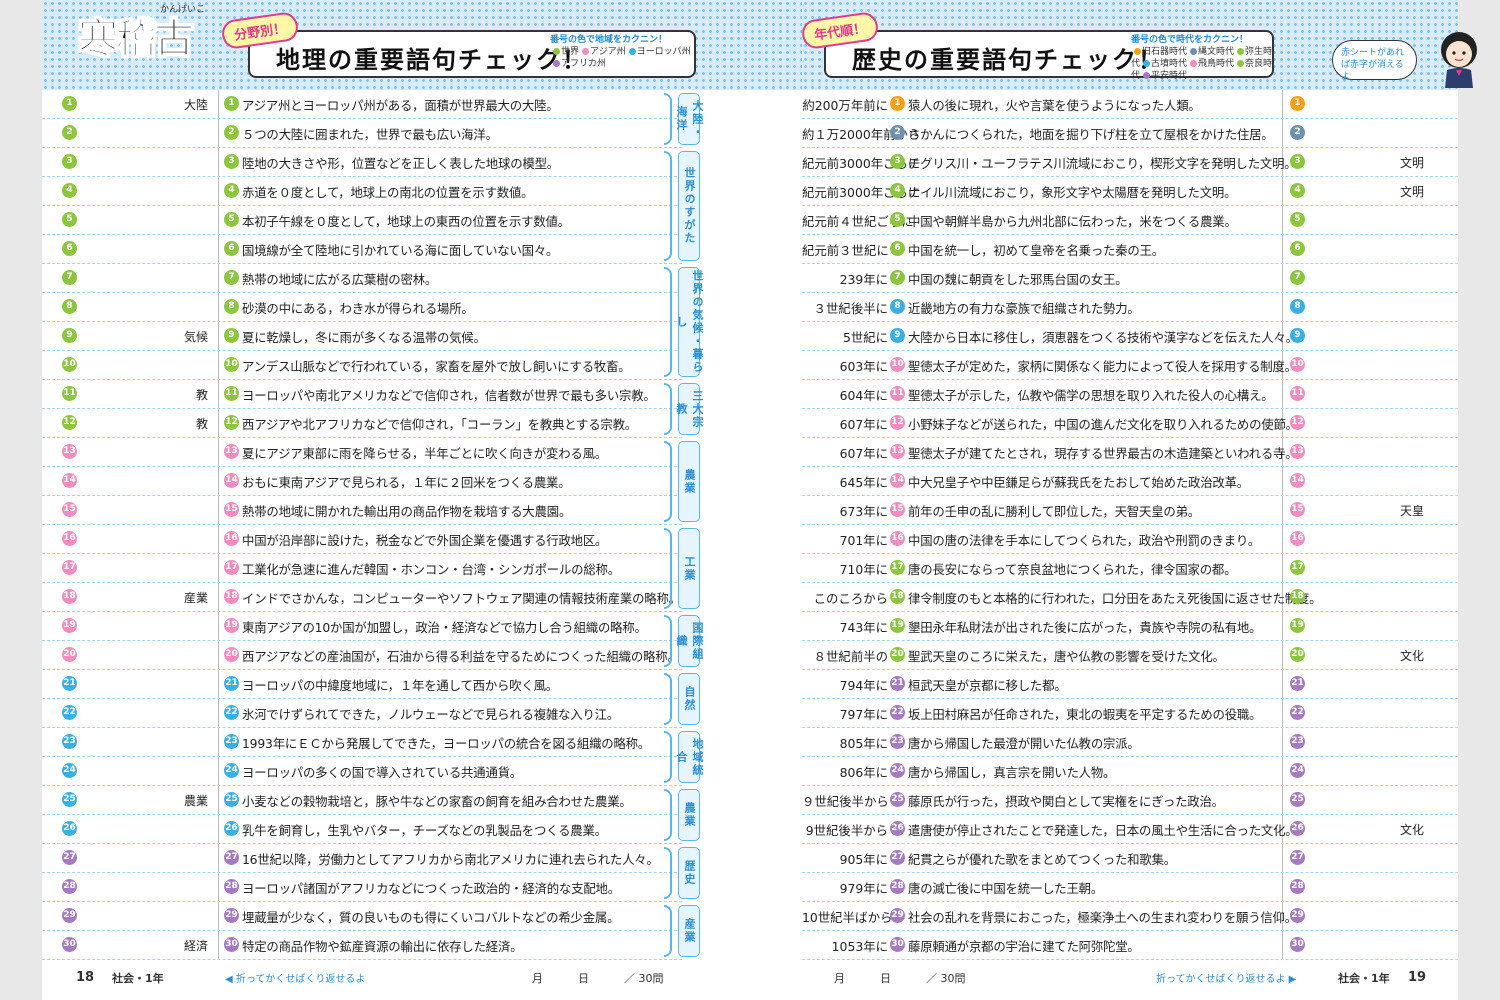 The image size is (1500, 1000). What do you see at coordinates (863, 627) in the screenshot?
I see `era-text: 743年に` at bounding box center [863, 627].